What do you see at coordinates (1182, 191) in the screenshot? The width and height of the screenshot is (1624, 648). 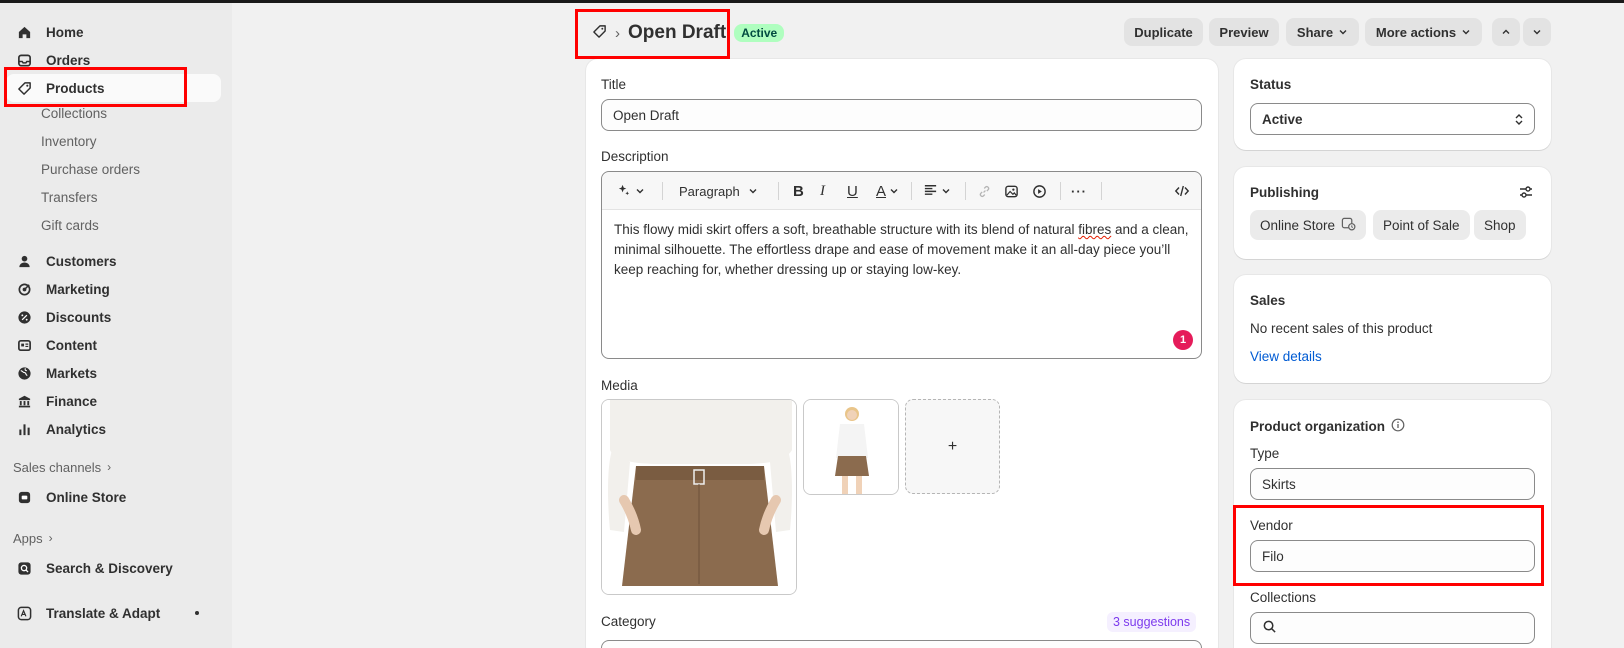 I see `code-view-icon` at bounding box center [1182, 191].